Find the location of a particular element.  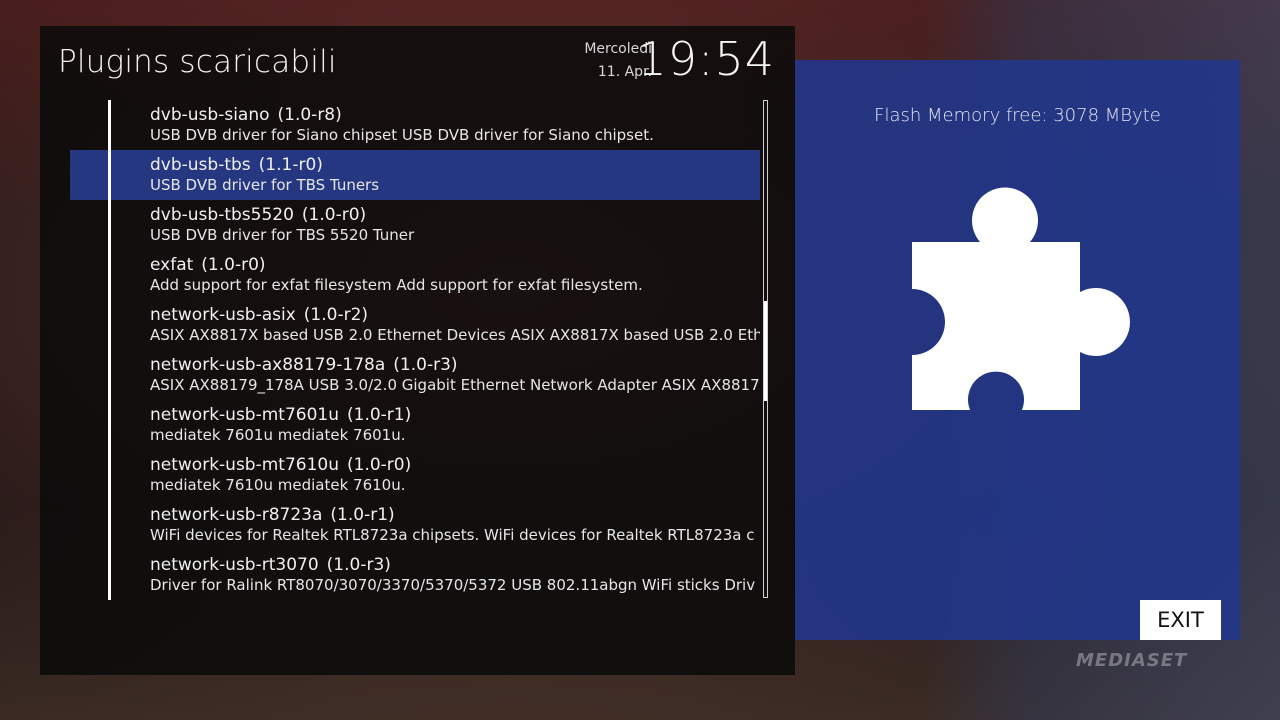

plugin-name-line: network-usb-r8723a (1.0-r1) is located at coordinates (455, 515).